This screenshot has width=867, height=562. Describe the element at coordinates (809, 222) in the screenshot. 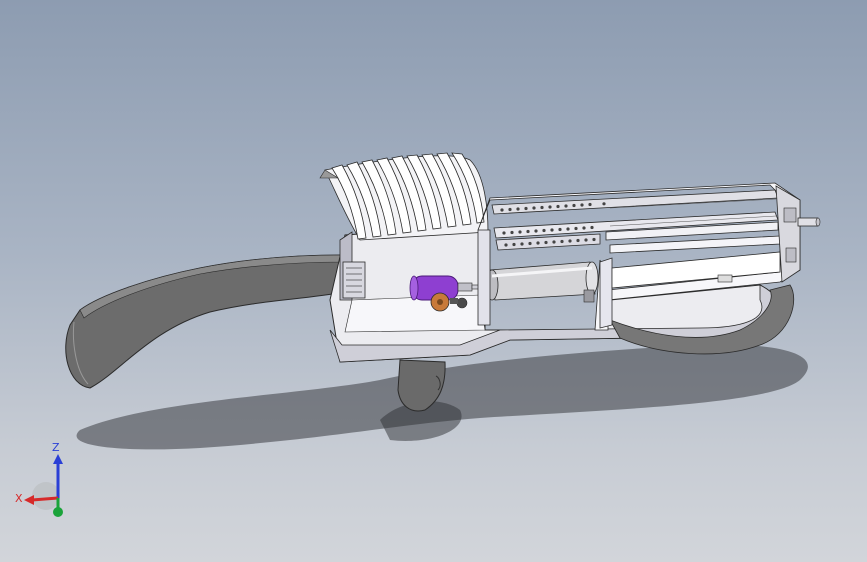

I see `muzzle-stub` at that location.